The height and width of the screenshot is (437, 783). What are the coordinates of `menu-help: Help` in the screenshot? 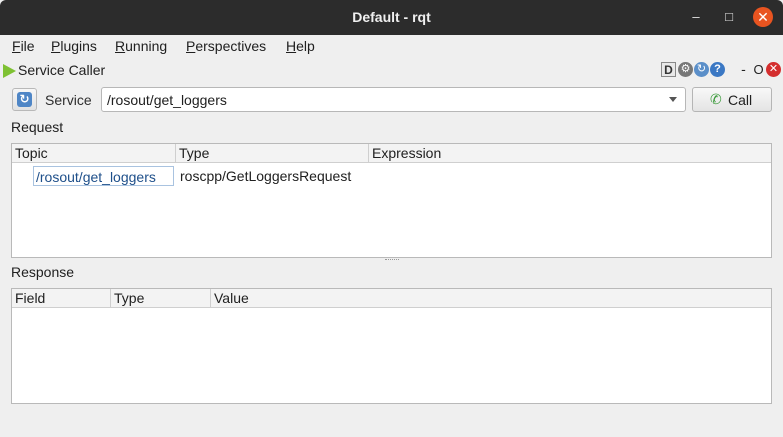 It's located at (300, 46).